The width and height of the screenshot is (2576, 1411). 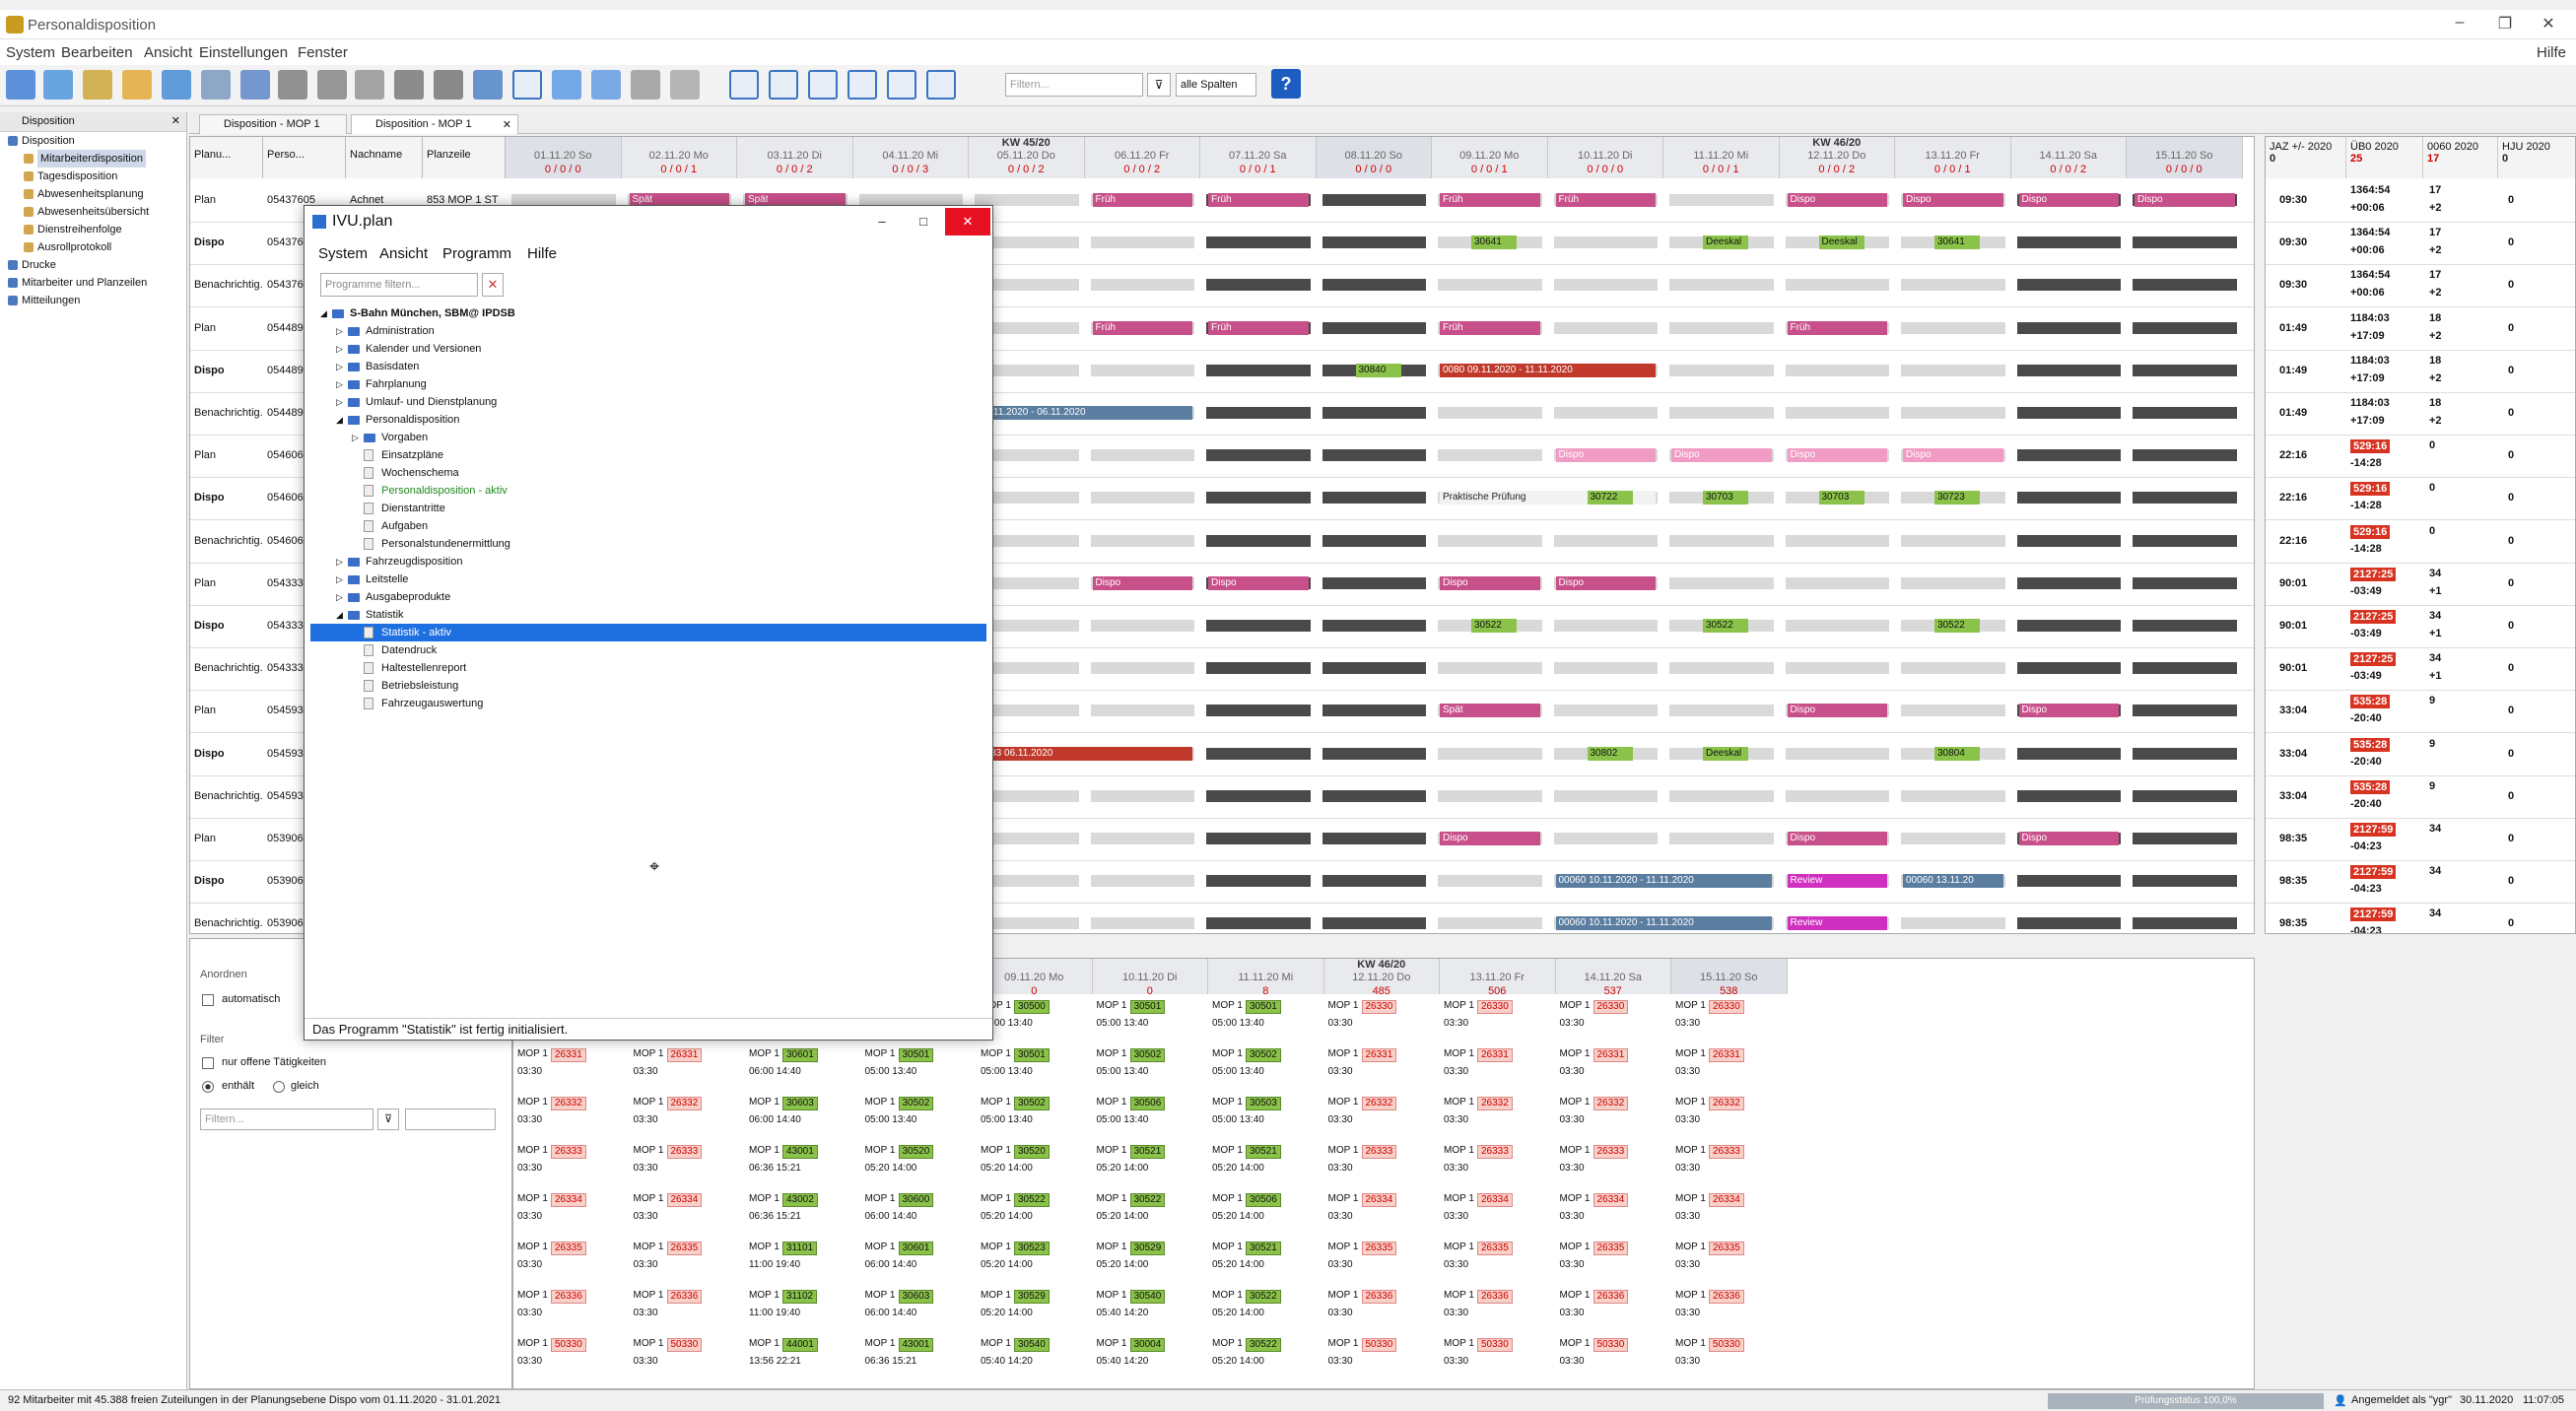 I want to click on tree-node: Statistik - aktiv, so click(x=648, y=632).